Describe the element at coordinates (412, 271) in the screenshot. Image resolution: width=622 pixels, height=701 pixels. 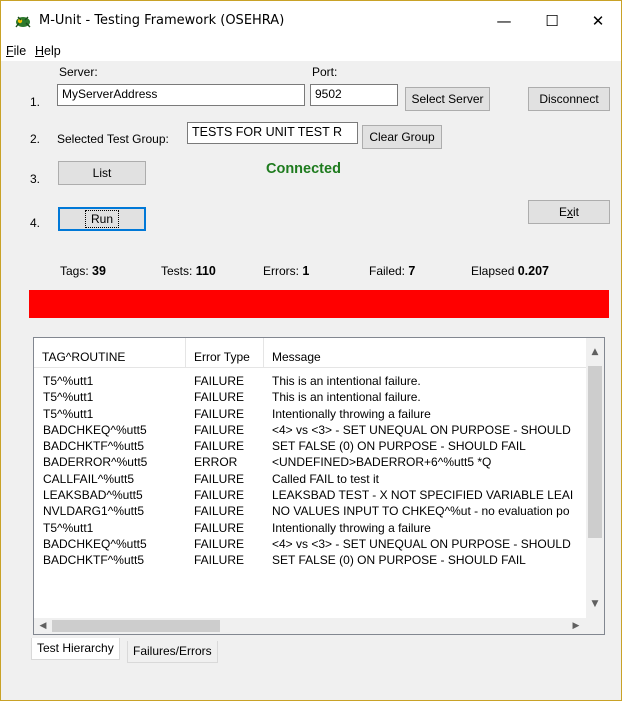
I see `failed-value: 7` at that location.